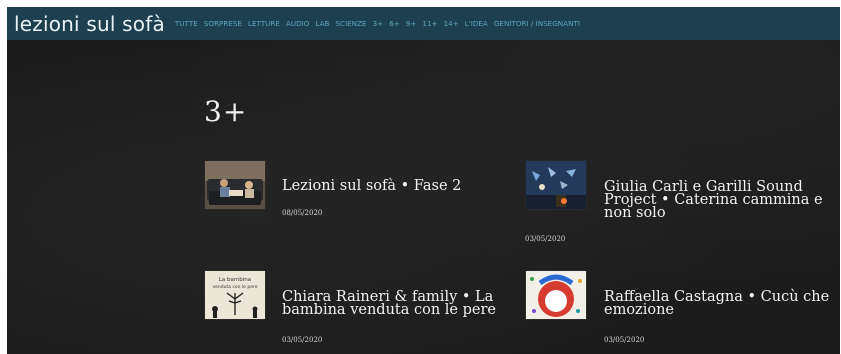  I want to click on nav-item-sorprese: SORPRESE, so click(223, 23).